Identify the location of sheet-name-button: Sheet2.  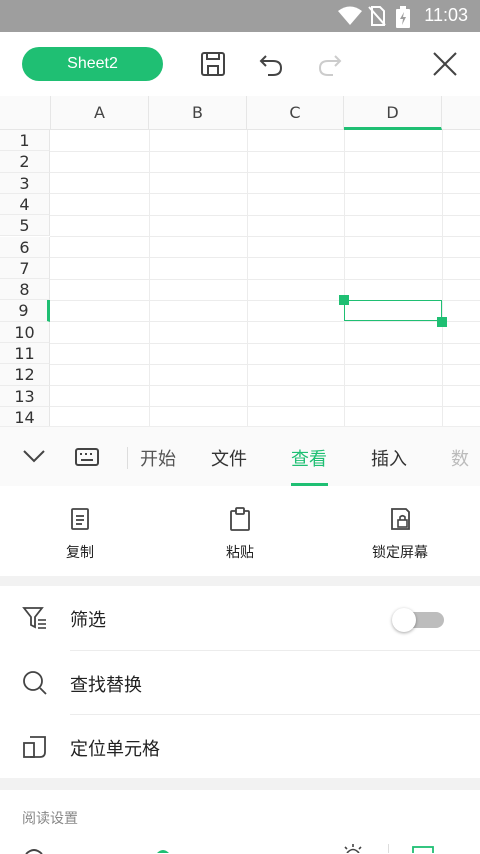
(92, 64).